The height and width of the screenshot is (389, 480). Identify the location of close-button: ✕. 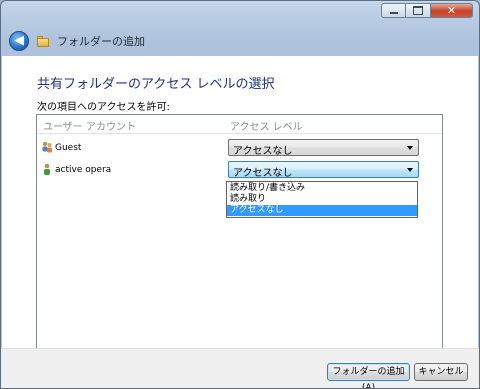
(452, 10).